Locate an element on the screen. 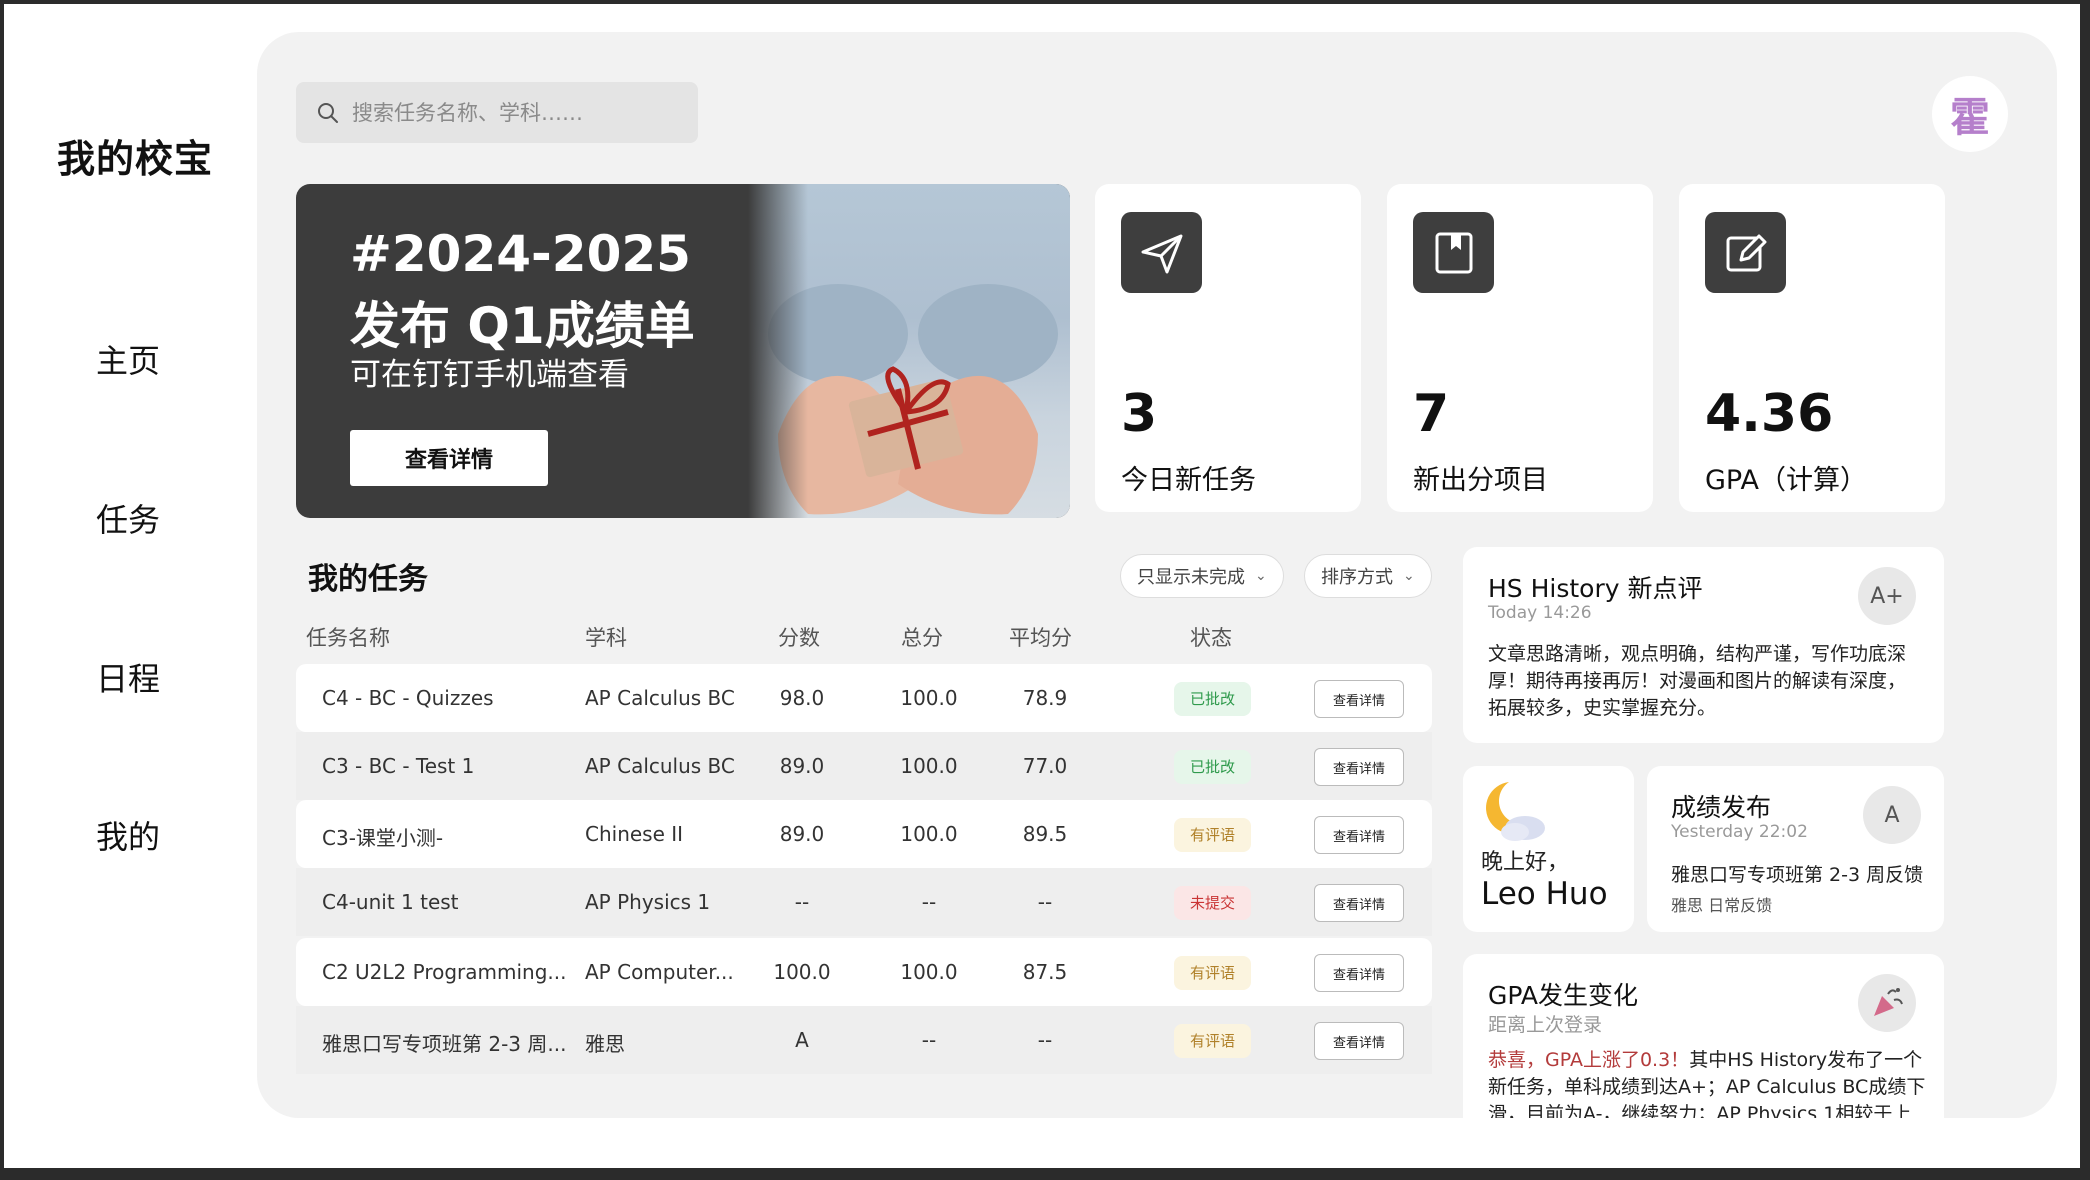 The image size is (2090, 1180). gpa-highlight: 恭喜，GPA上涨了0.3！ is located at coordinates (1589, 1060).